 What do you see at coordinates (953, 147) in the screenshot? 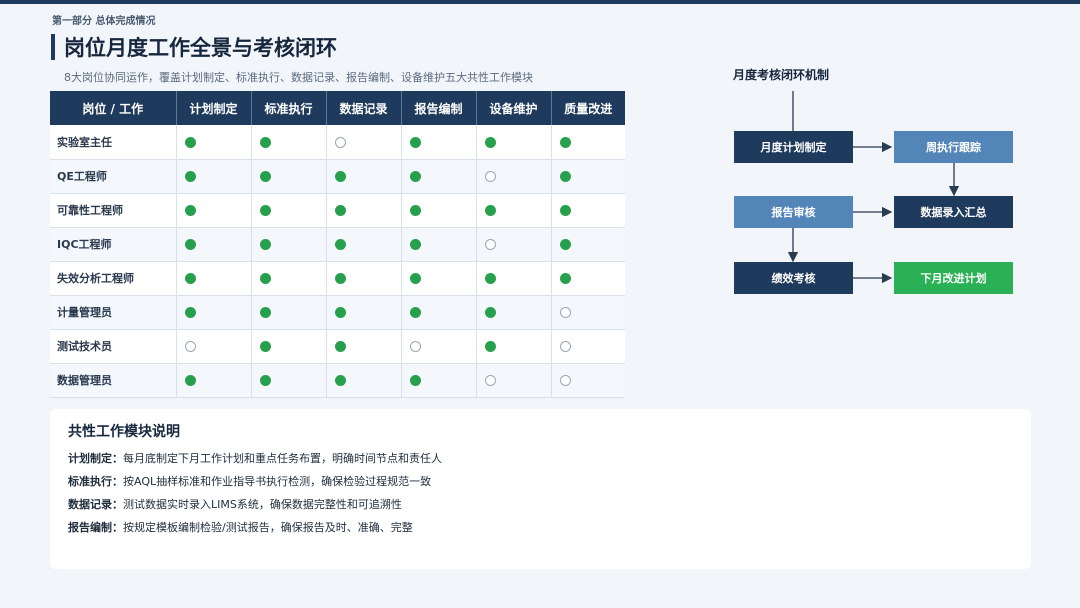
I see `flow-step-track: 周执行跟踪` at bounding box center [953, 147].